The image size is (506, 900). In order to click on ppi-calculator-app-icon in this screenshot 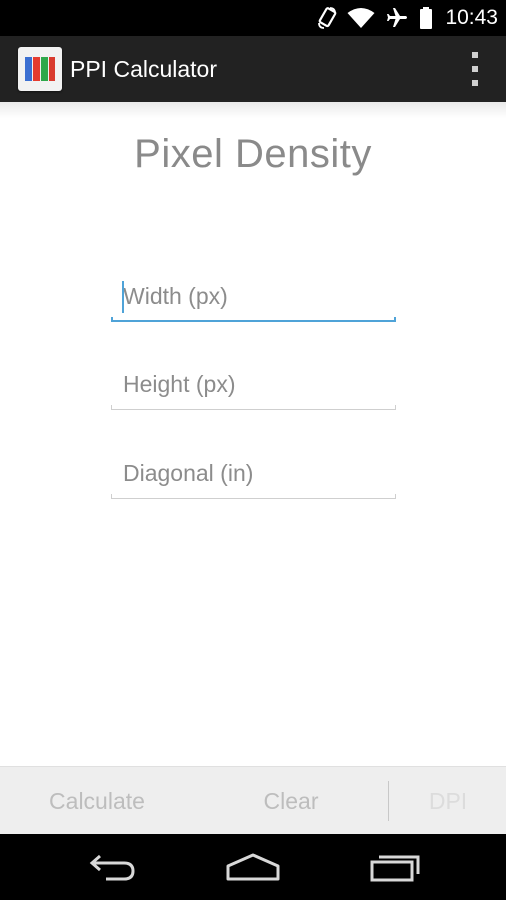, I will do `click(40, 69)`.